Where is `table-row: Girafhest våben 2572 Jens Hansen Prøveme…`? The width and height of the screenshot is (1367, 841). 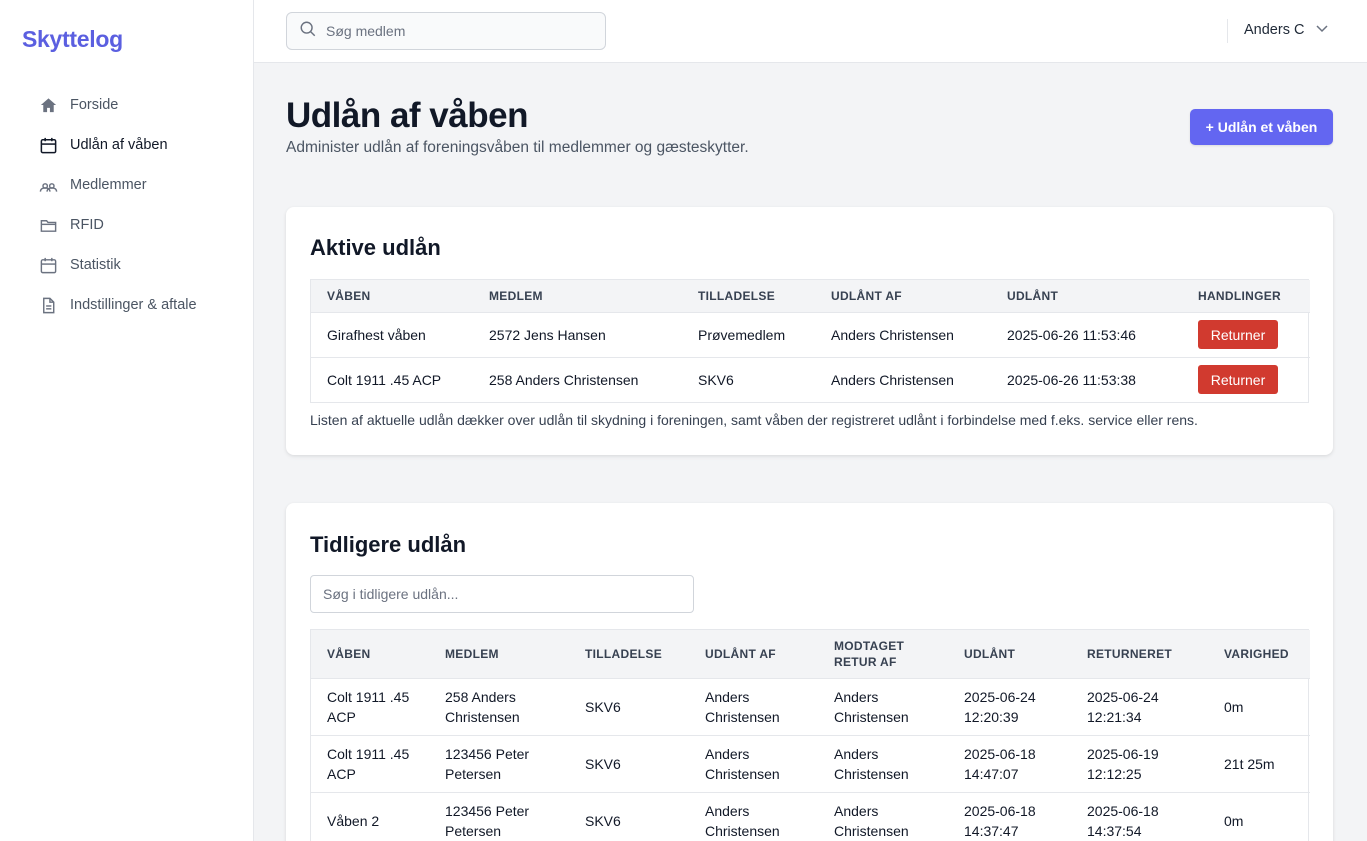
table-row: Girafhest våben 2572 Jens Hansen Prøveme… is located at coordinates (810, 334).